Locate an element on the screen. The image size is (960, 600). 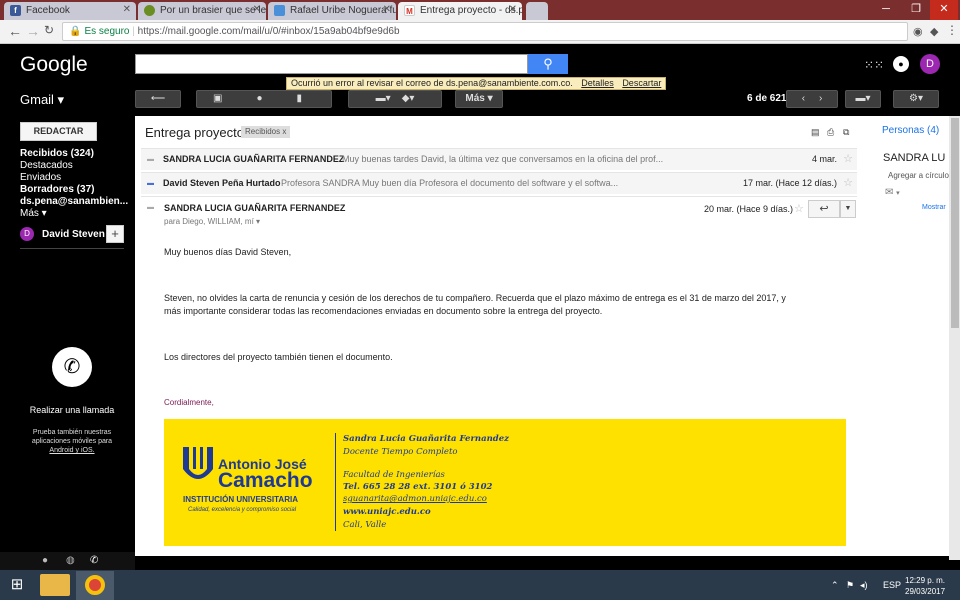
message-date: 4 mar. is located at coordinates (824, 159).